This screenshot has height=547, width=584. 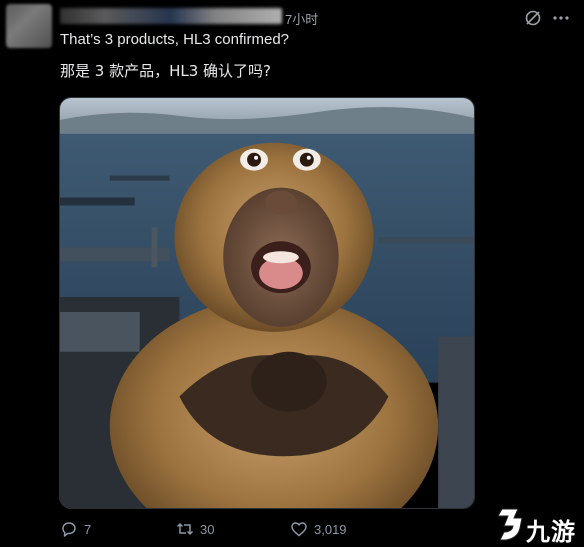 What do you see at coordinates (299, 529) in the screenshot?
I see `heart-icon` at bounding box center [299, 529].